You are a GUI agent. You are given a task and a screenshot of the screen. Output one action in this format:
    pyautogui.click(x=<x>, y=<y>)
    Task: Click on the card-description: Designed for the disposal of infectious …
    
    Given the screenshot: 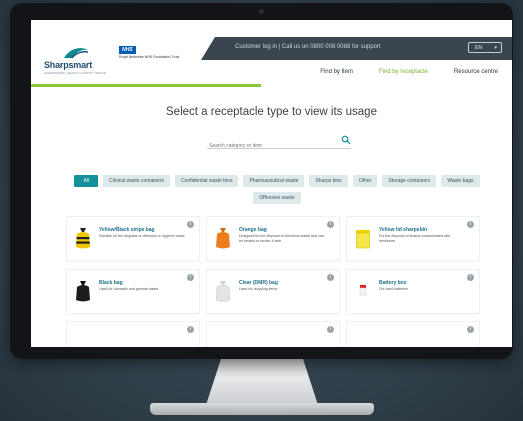 What is the action you would take?
    pyautogui.click(x=281, y=238)
    